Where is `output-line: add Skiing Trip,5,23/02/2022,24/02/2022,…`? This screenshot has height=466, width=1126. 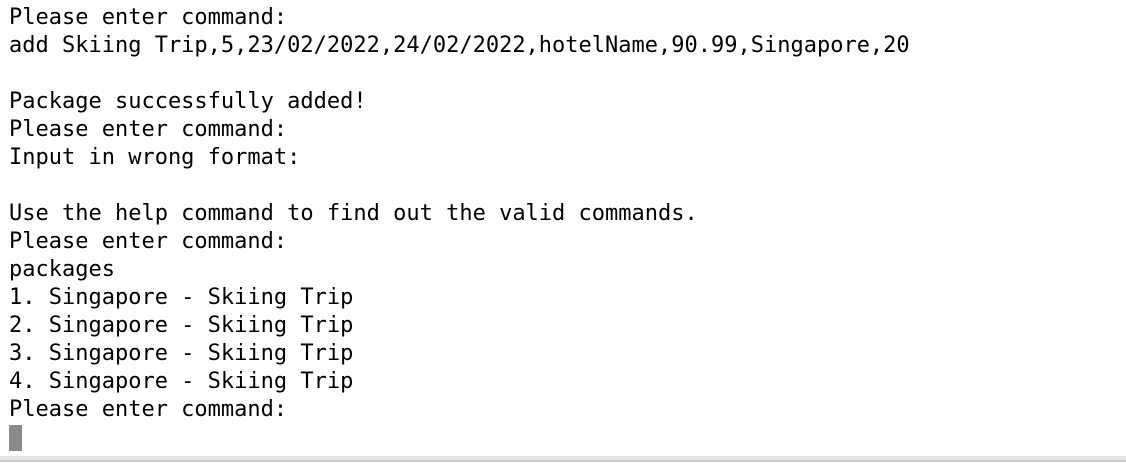 output-line: add Skiing Trip,5,23/02/2022,24/02/2022,… is located at coordinates (459, 45).